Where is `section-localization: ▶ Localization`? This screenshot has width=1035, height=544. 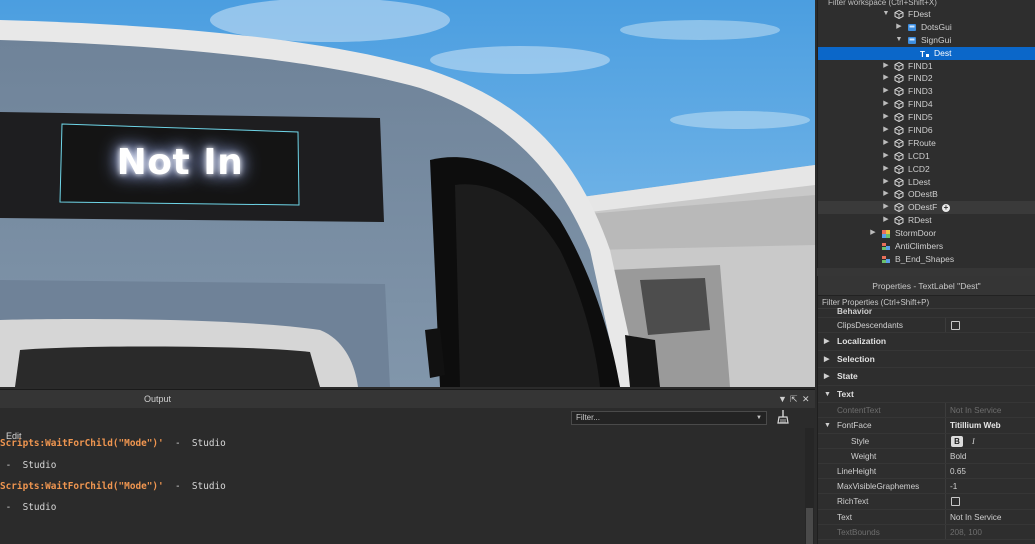 section-localization: ▶ Localization is located at coordinates (926, 342).